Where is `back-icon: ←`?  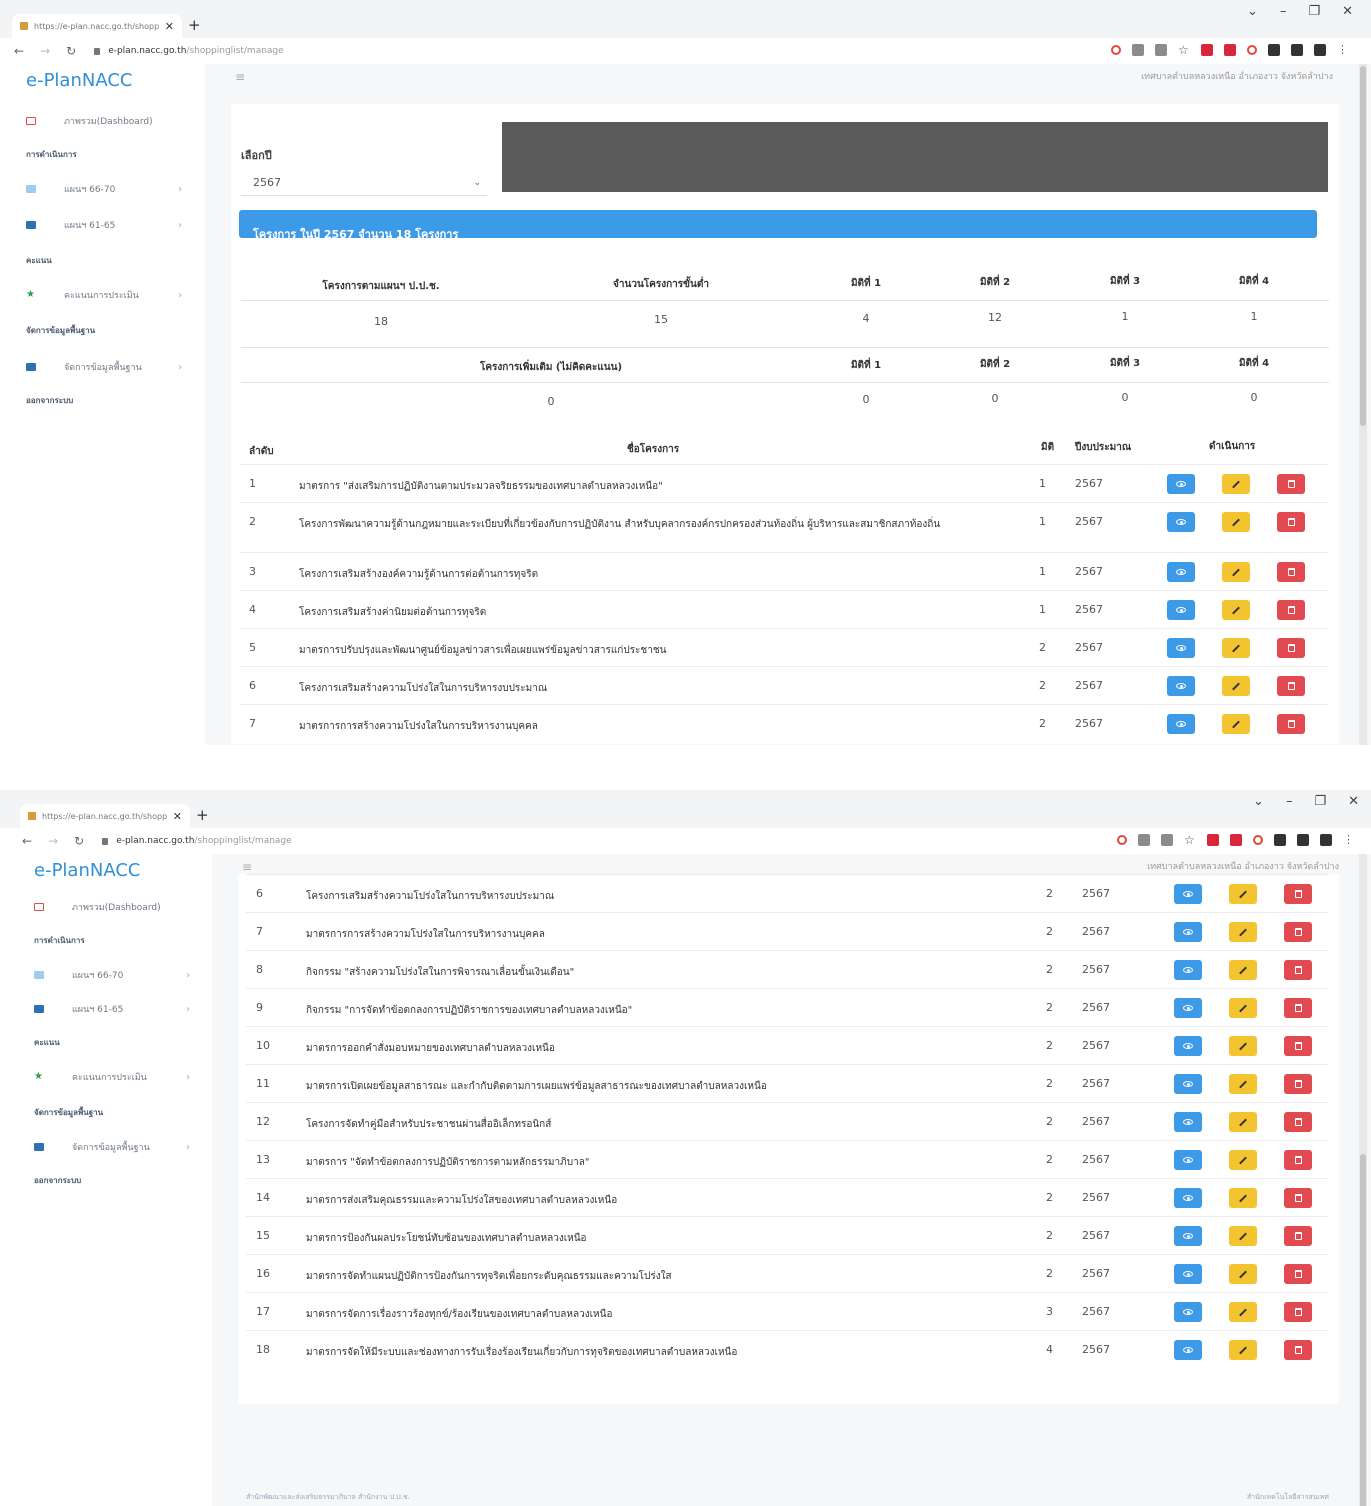 back-icon: ← is located at coordinates (27, 841).